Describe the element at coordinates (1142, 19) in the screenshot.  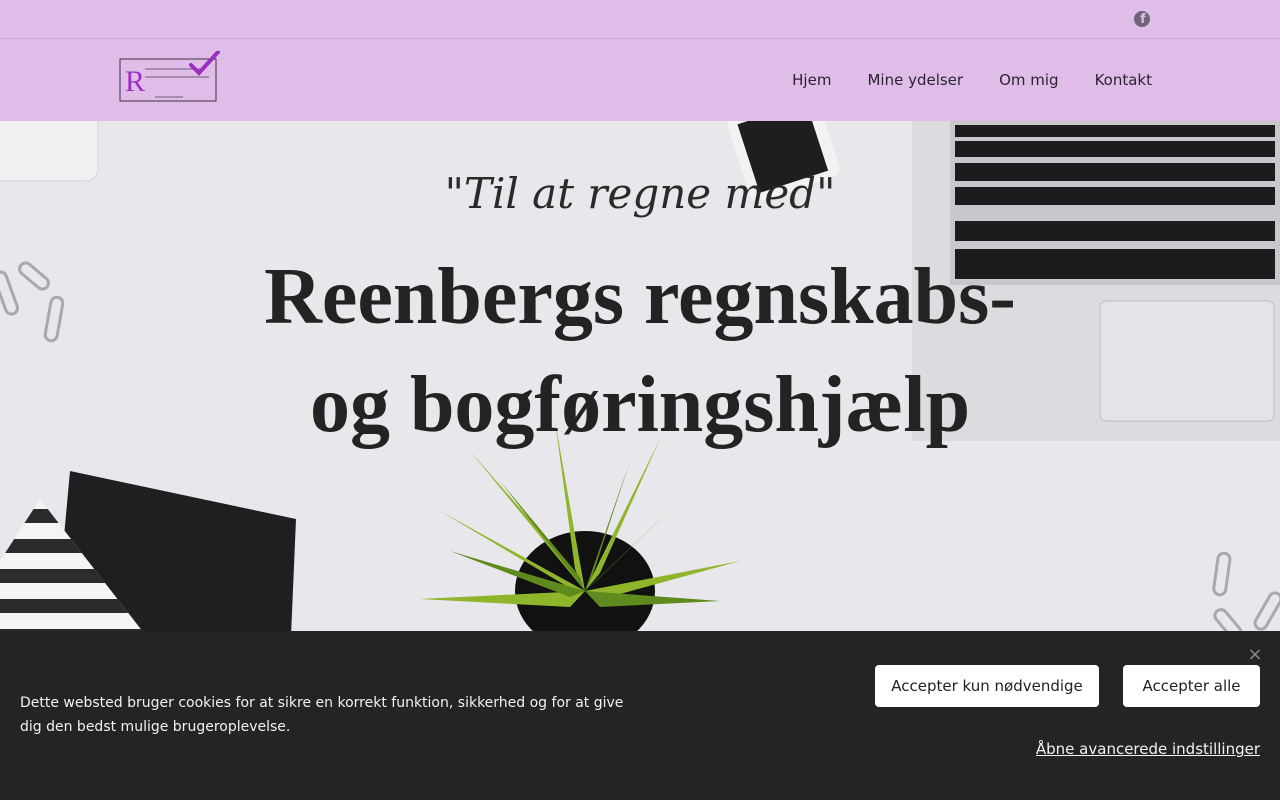
I see `facebook-icon: f` at that location.